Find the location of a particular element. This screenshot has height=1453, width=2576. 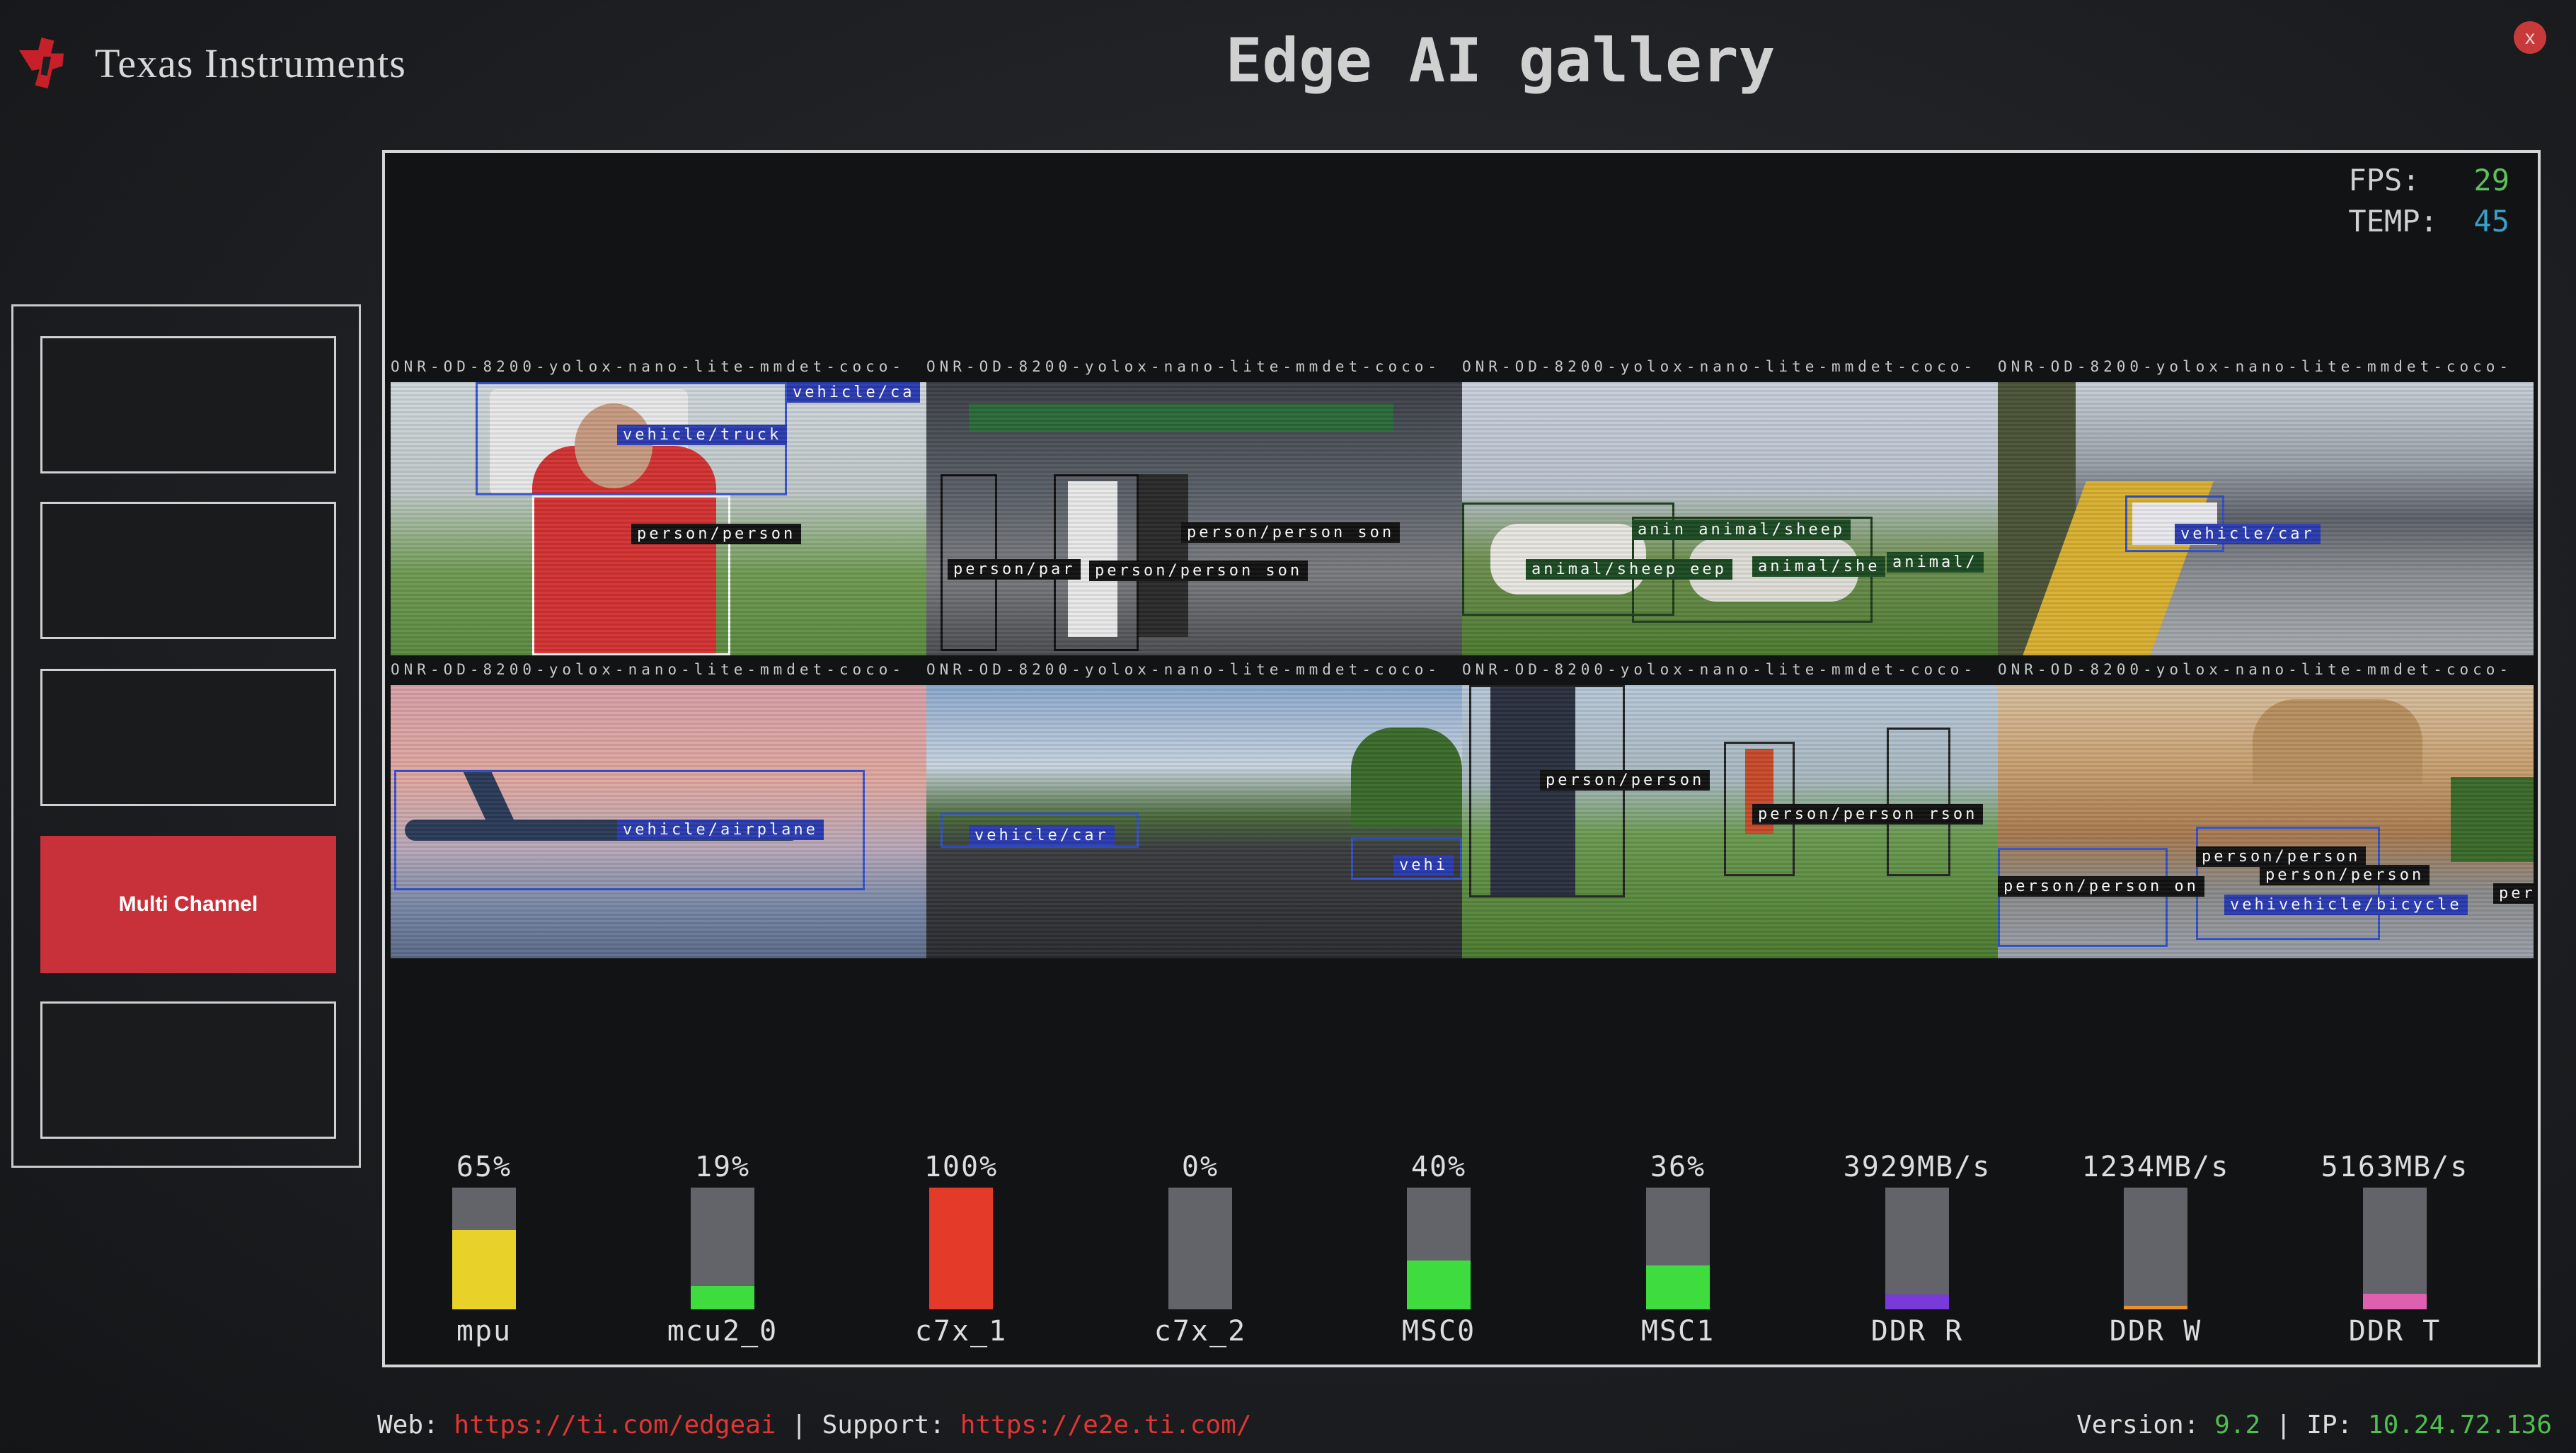

meter-name: MSC0 is located at coordinates (1439, 1331).